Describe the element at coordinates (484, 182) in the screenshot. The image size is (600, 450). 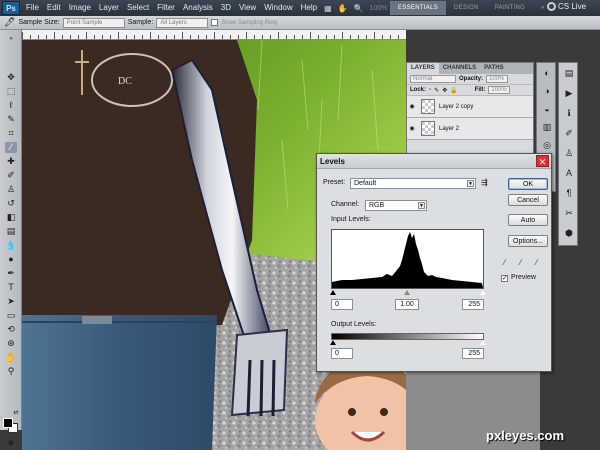
I see `preset-options-icon: ⇶` at that location.